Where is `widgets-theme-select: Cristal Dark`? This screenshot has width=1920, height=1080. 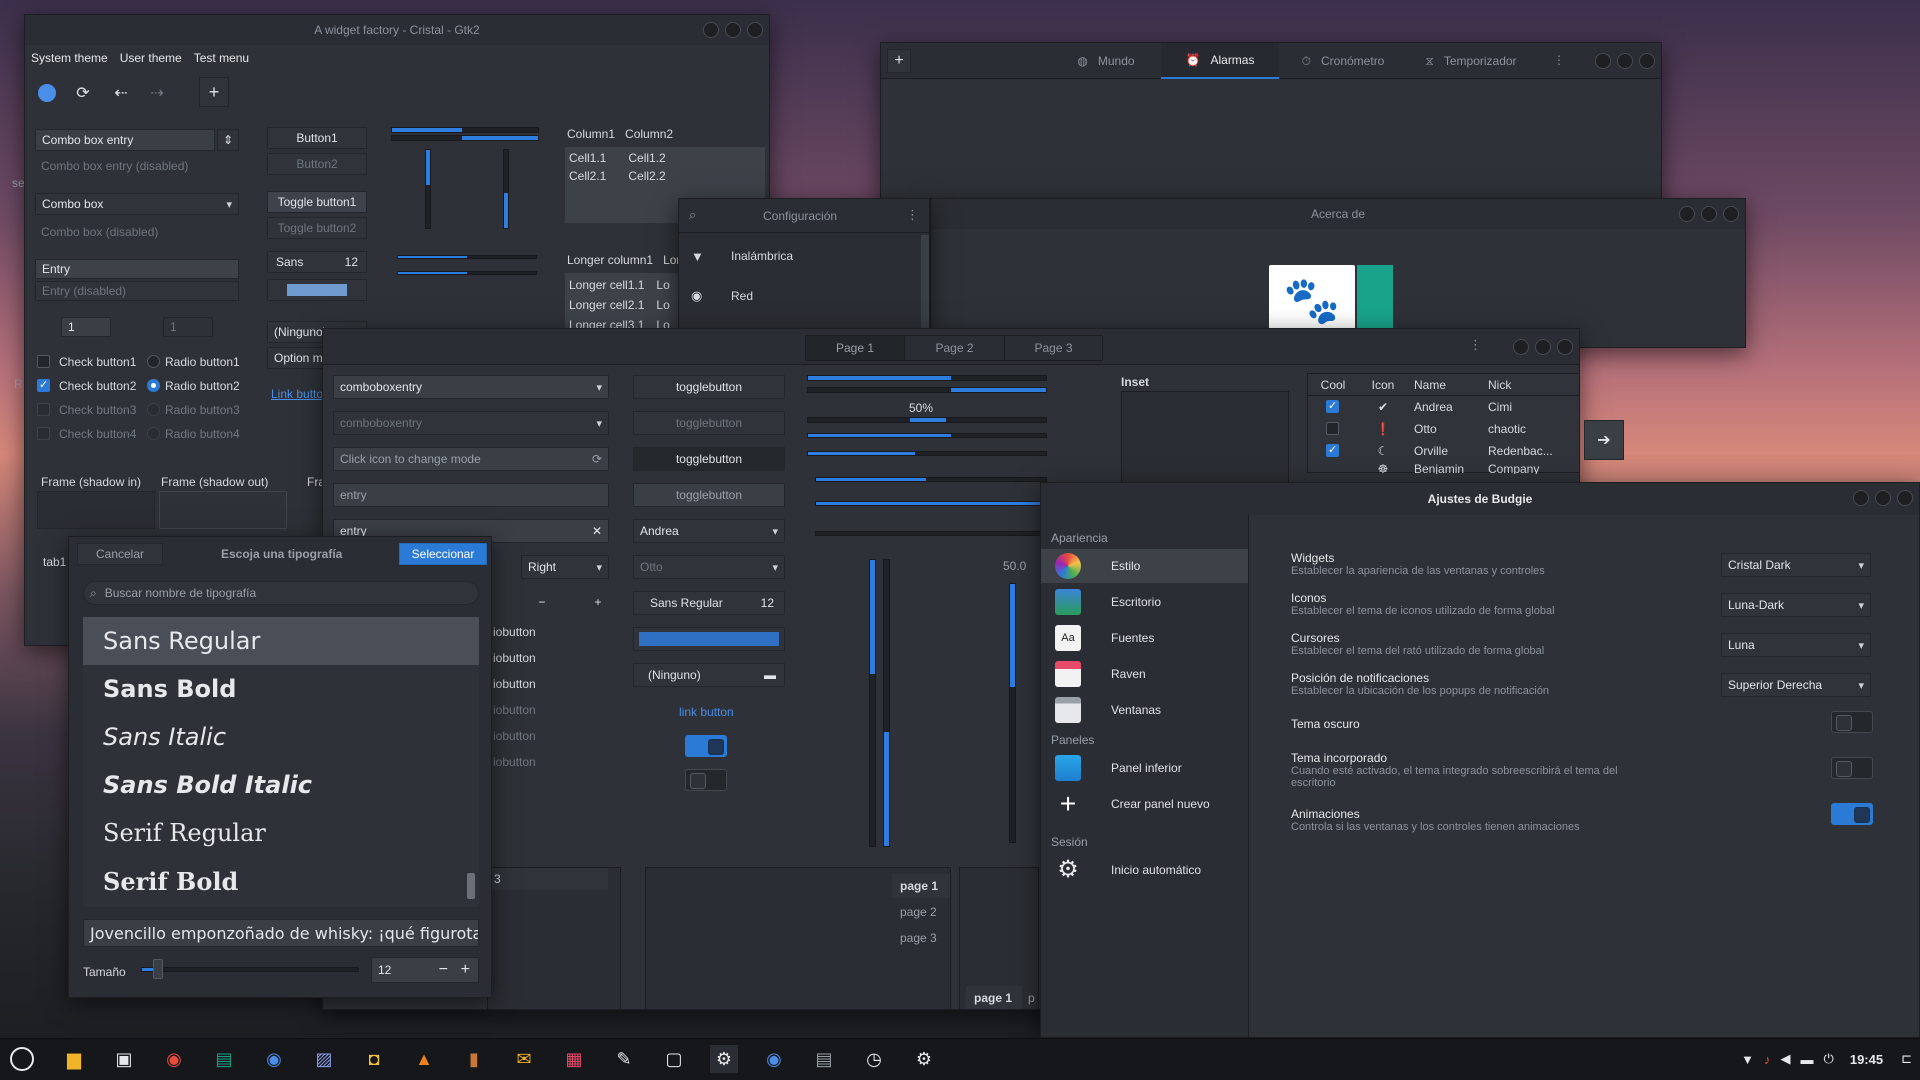 widgets-theme-select: Cristal Dark is located at coordinates (1796, 565).